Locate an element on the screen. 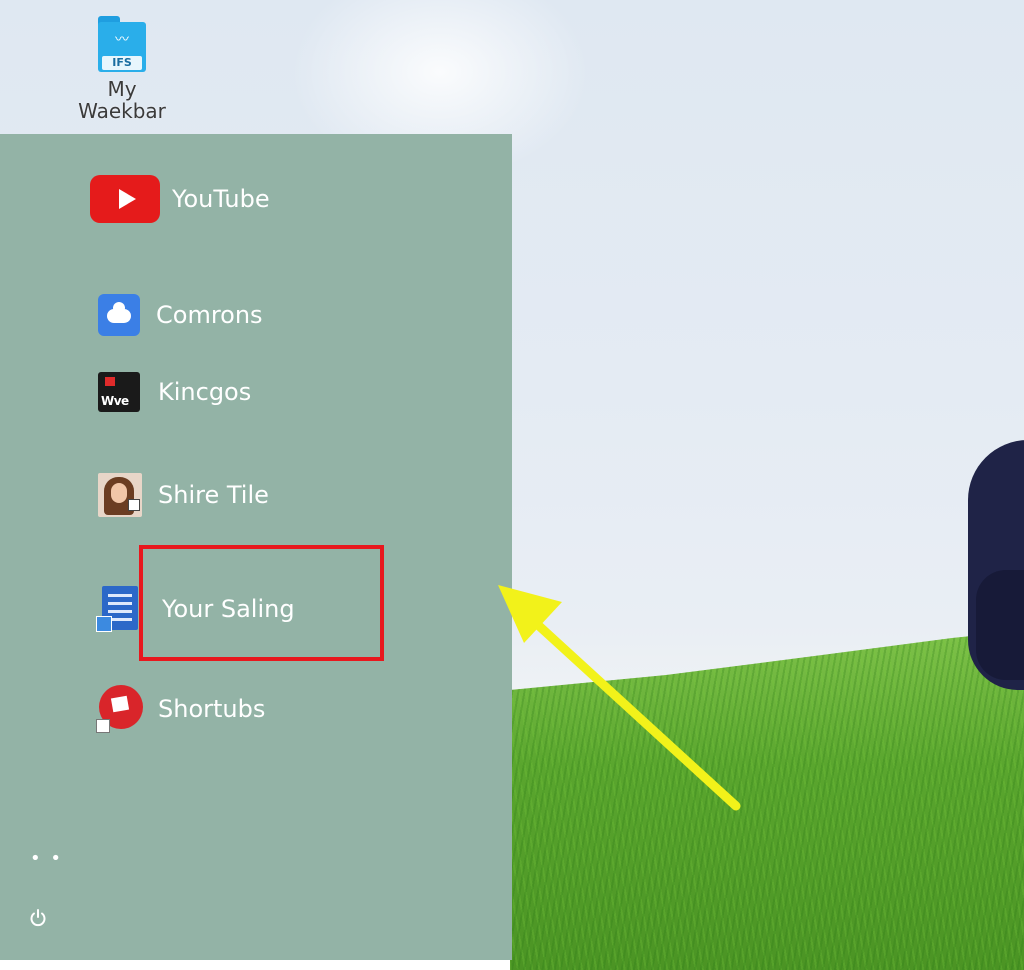 The width and height of the screenshot is (1024, 970). folder-icon: 〰 IFS is located at coordinates (122, 42).